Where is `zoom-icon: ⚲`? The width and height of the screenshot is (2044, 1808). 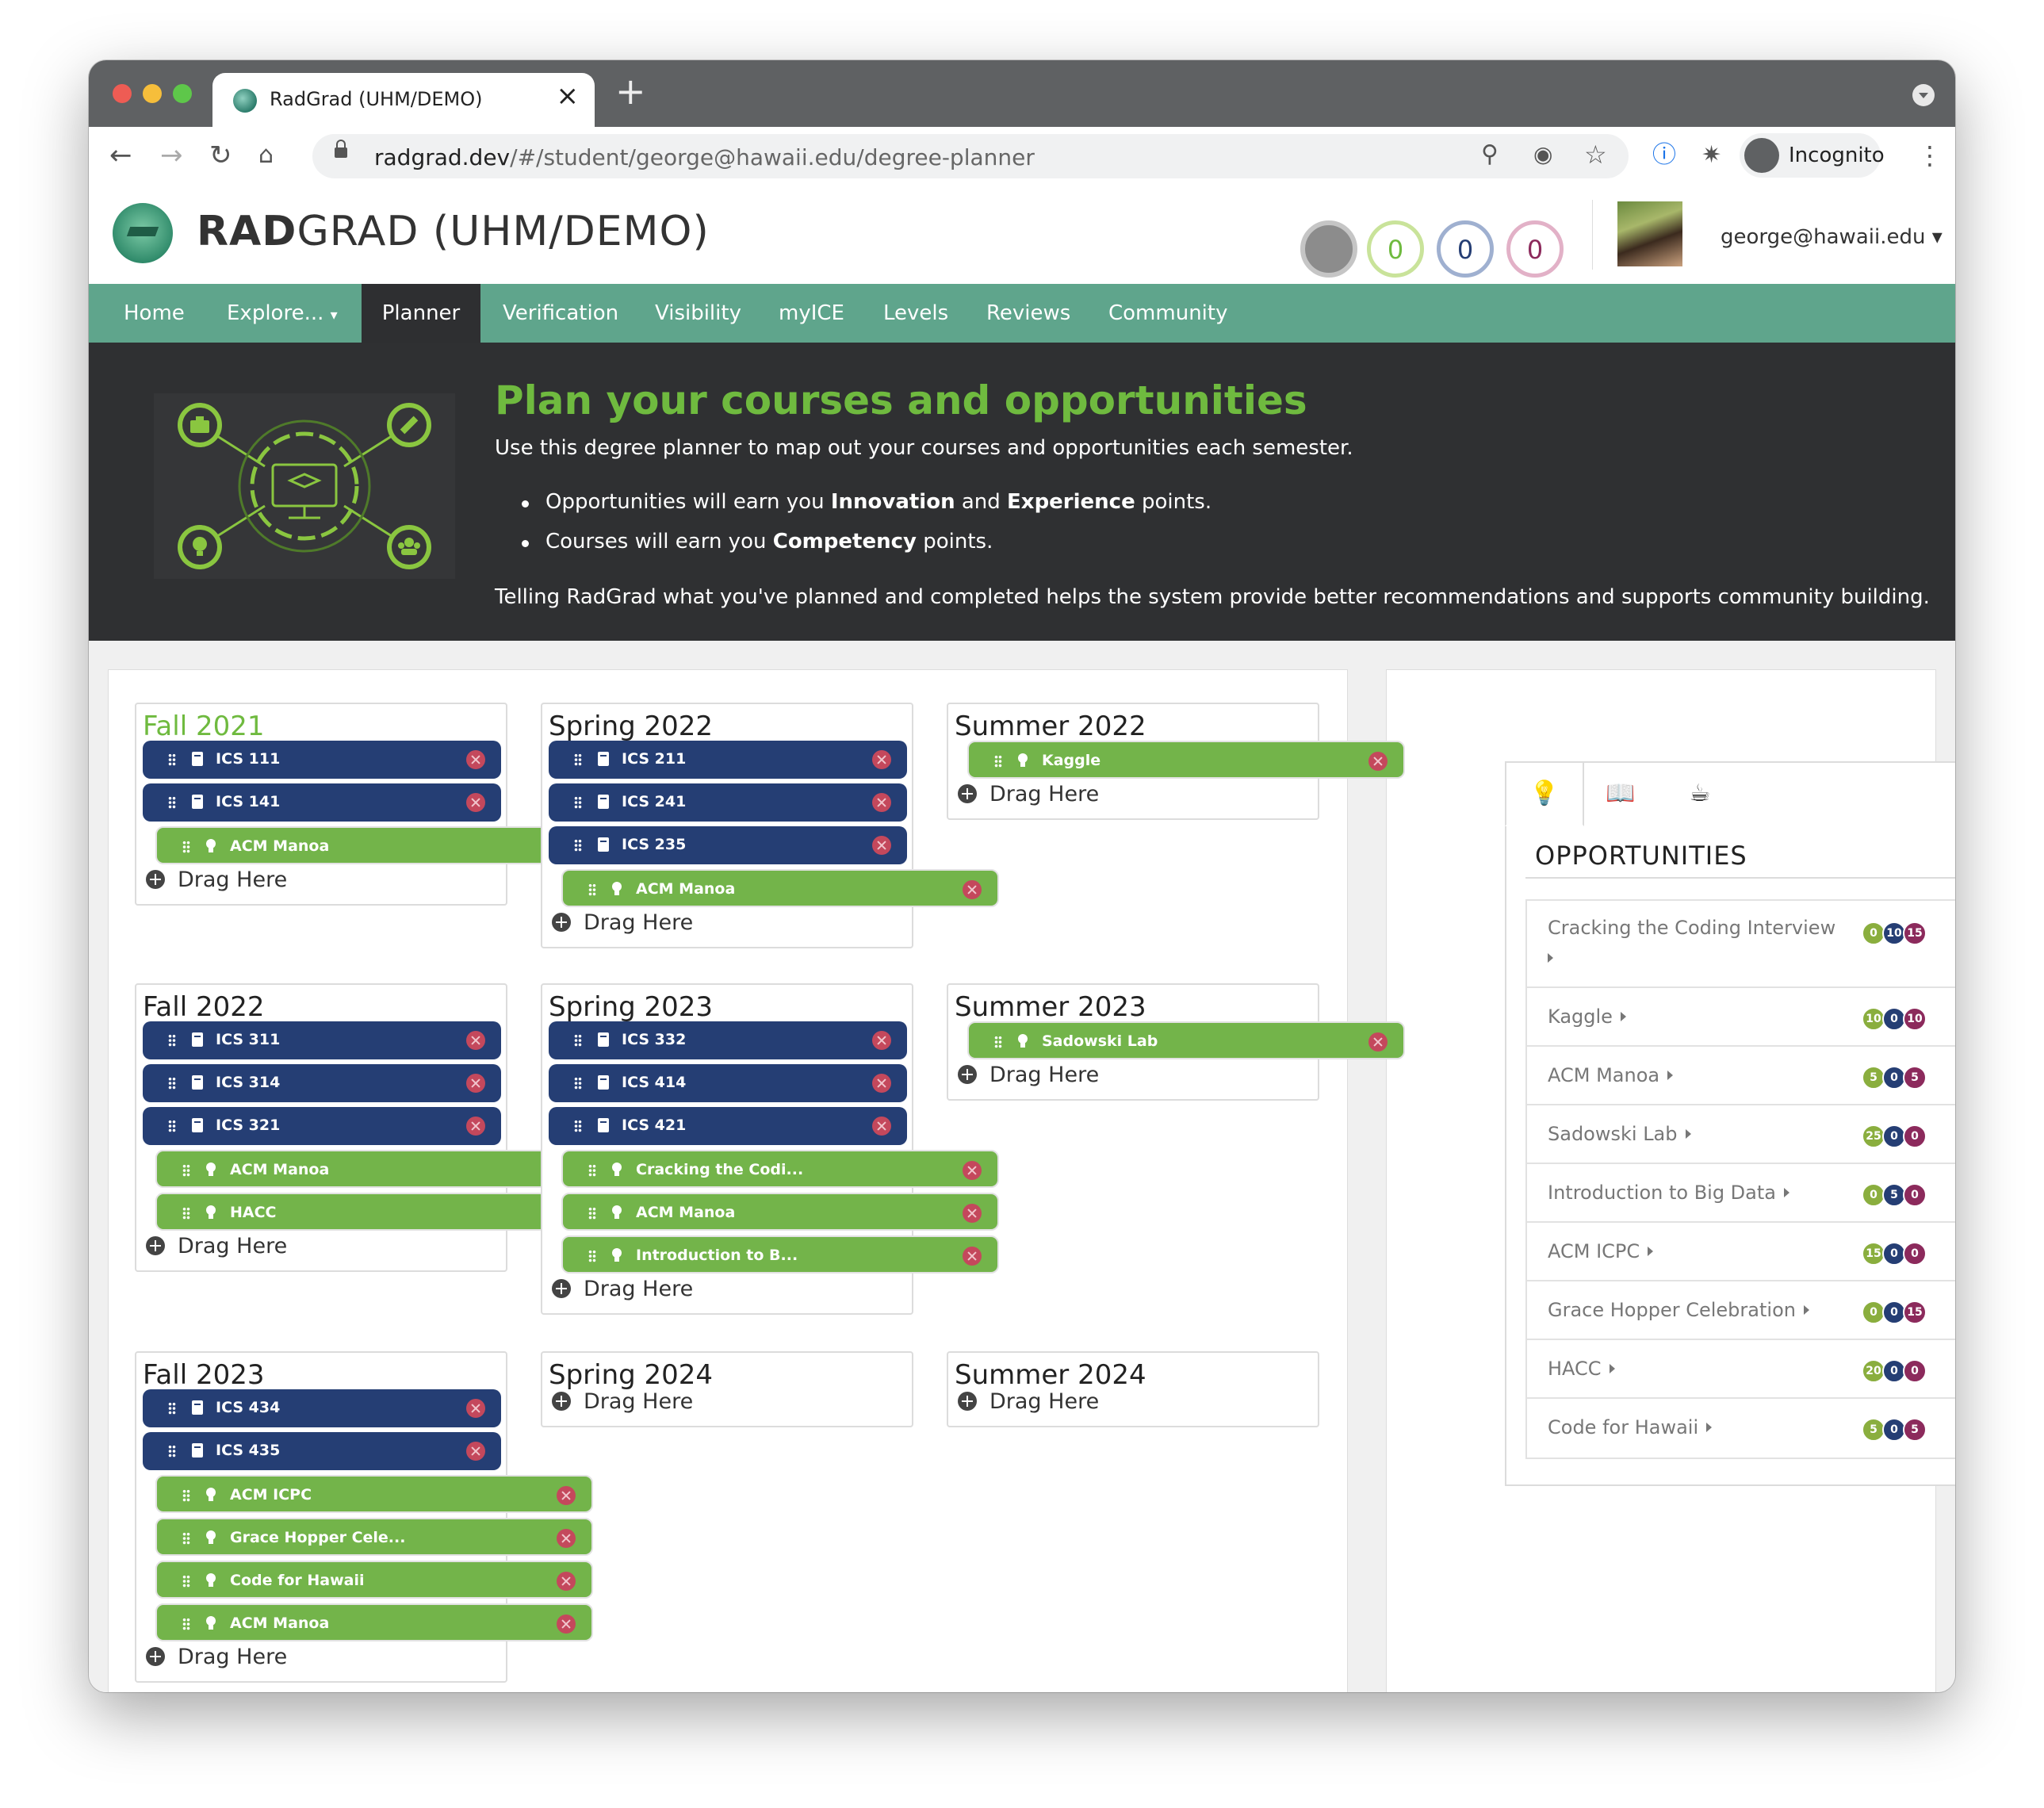 zoom-icon: ⚲ is located at coordinates (1490, 155).